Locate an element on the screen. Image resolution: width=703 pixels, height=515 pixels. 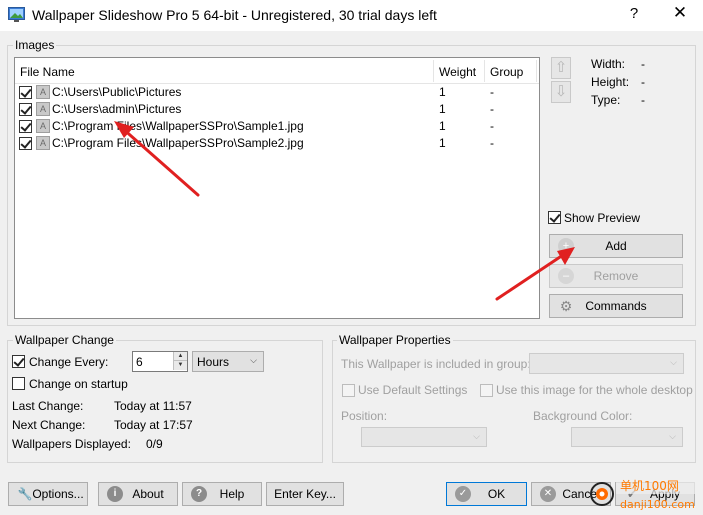
wrench-icon: 🔧 is located at coordinates (25, 494).